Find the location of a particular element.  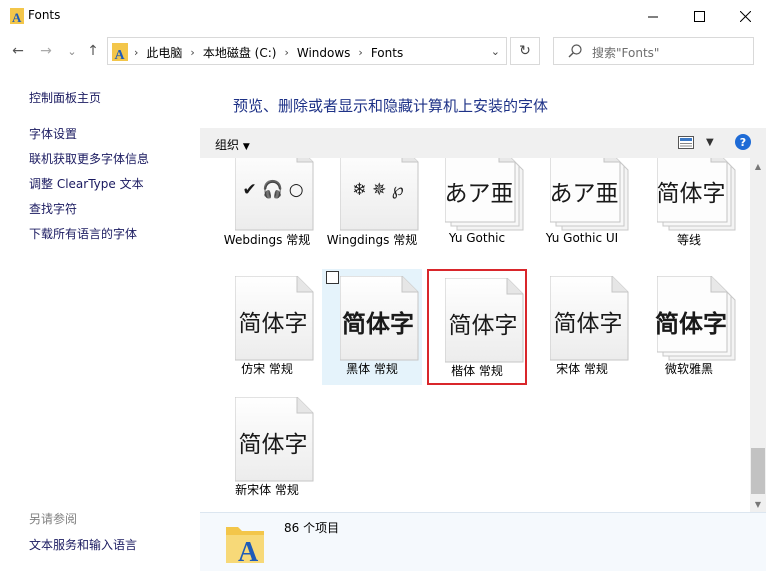

font-name-label: 新宋体 常规 is located at coordinates (267, 490).